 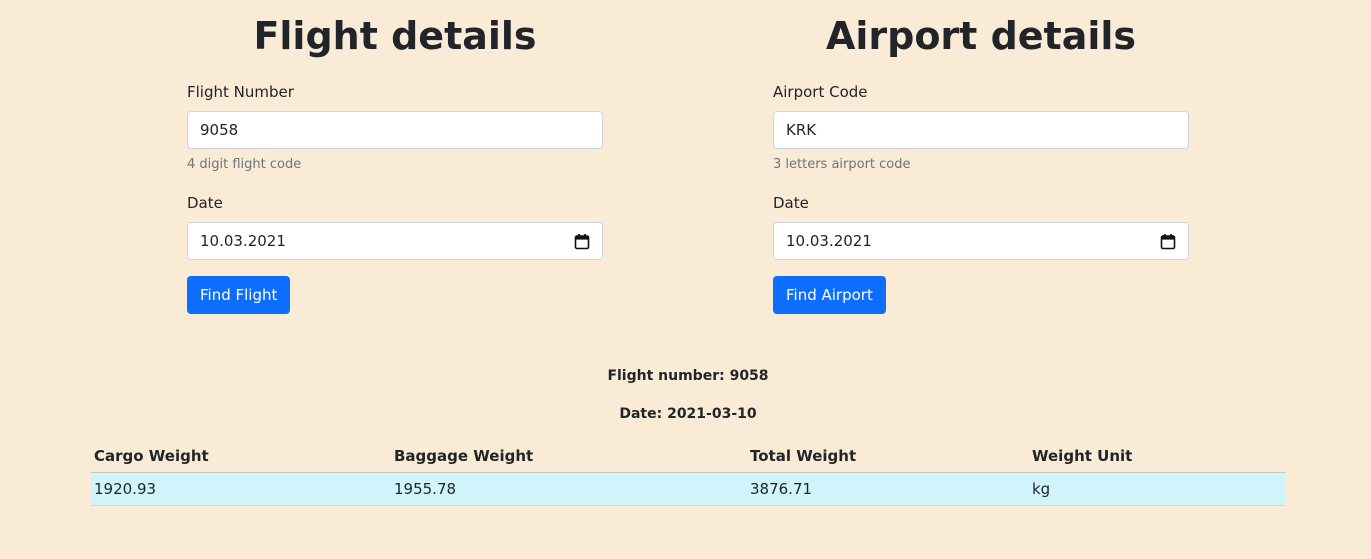 What do you see at coordinates (1157, 489) in the screenshot?
I see `table-cell: kg` at bounding box center [1157, 489].